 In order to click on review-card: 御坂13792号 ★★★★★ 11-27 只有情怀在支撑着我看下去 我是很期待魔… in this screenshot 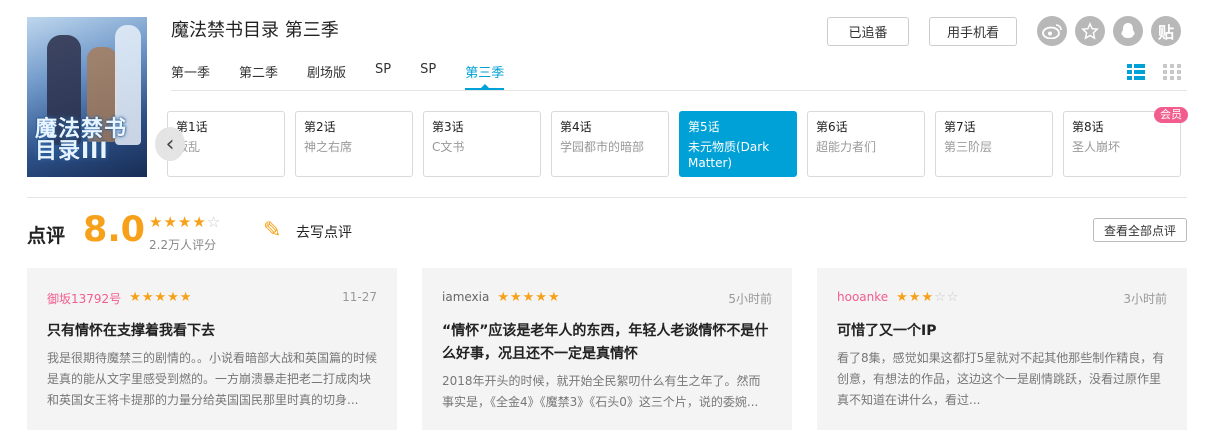, I will do `click(212, 349)`.